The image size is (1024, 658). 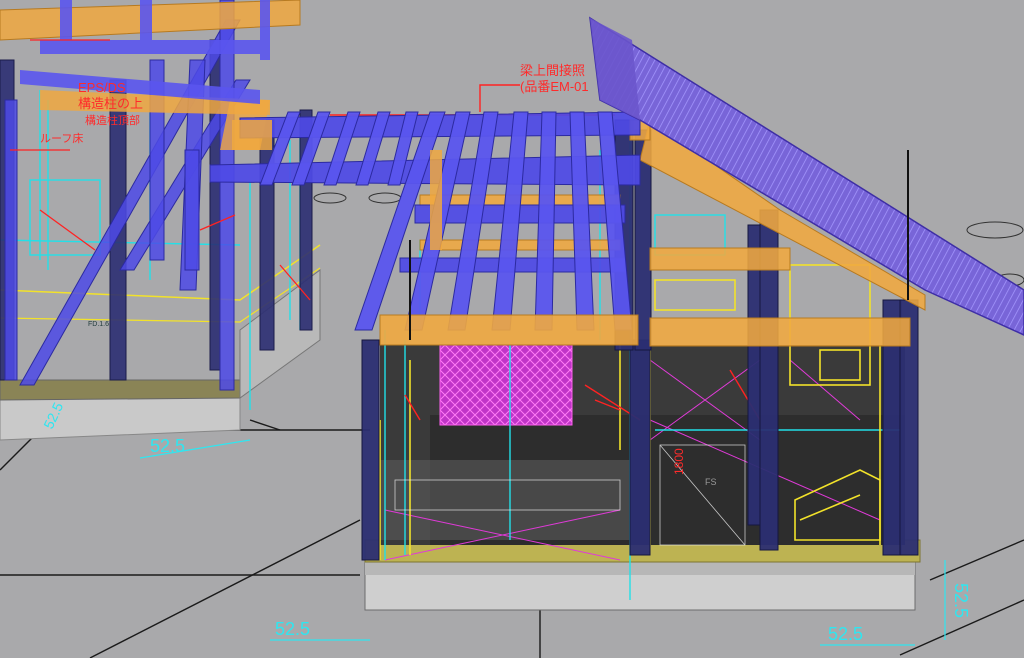 What do you see at coordinates (110, 103) in the screenshot?
I see `structure-note-label: 構造柱の上` at bounding box center [110, 103].